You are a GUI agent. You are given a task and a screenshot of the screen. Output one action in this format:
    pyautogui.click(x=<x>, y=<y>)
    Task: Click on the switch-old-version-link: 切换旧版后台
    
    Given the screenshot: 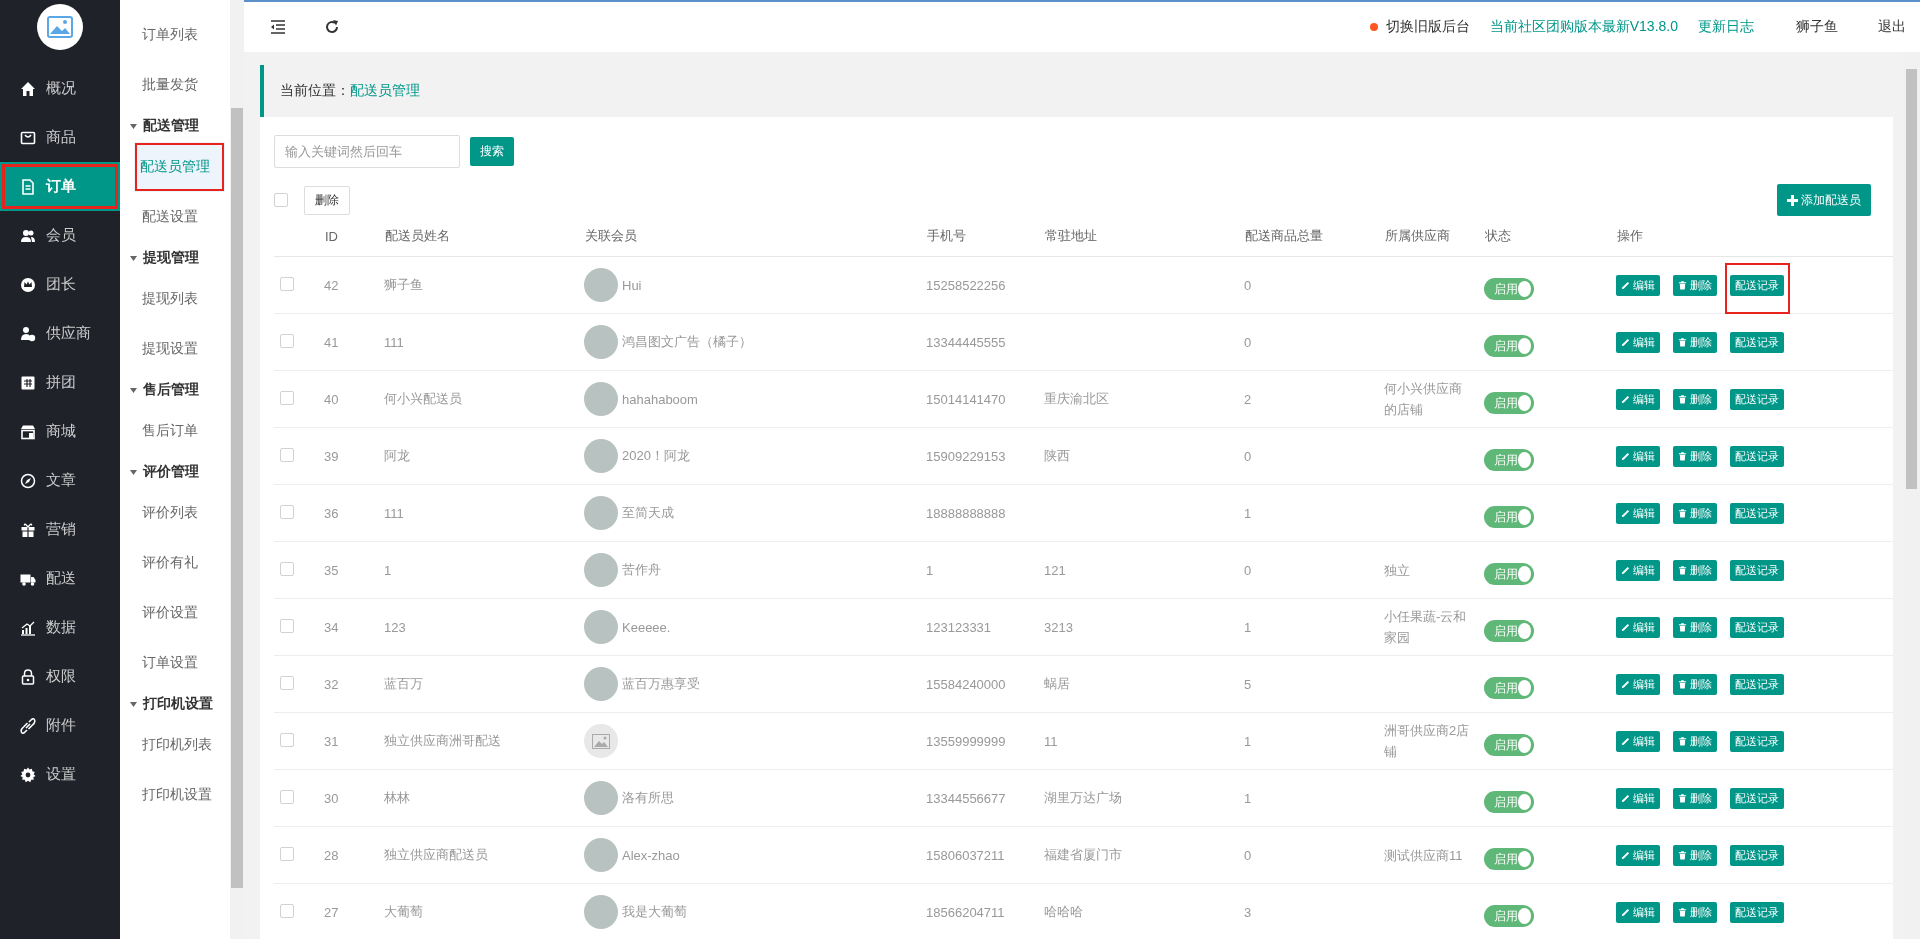 What is the action you would take?
    pyautogui.click(x=1427, y=27)
    